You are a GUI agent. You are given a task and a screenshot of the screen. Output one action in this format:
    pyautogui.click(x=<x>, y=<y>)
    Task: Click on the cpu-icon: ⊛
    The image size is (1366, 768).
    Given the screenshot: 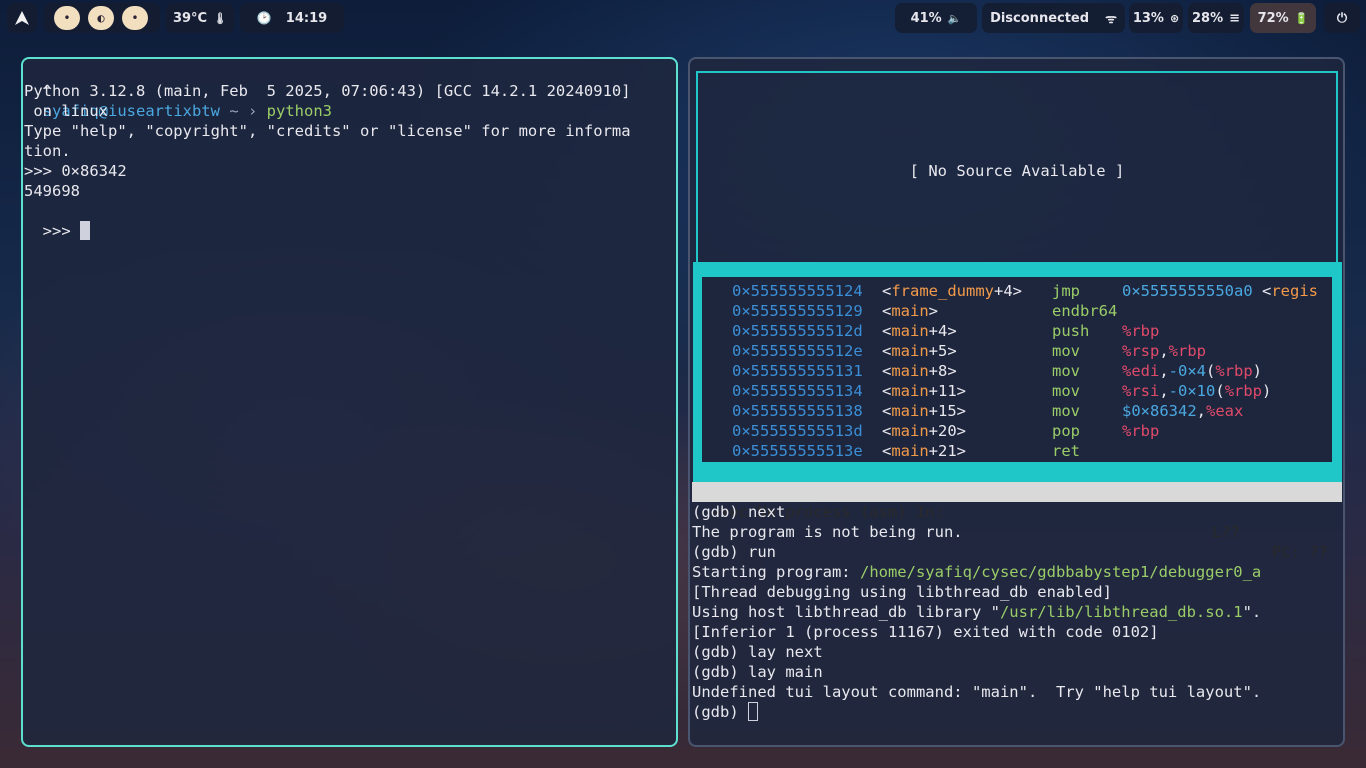 What is the action you would take?
    pyautogui.click(x=1174, y=18)
    